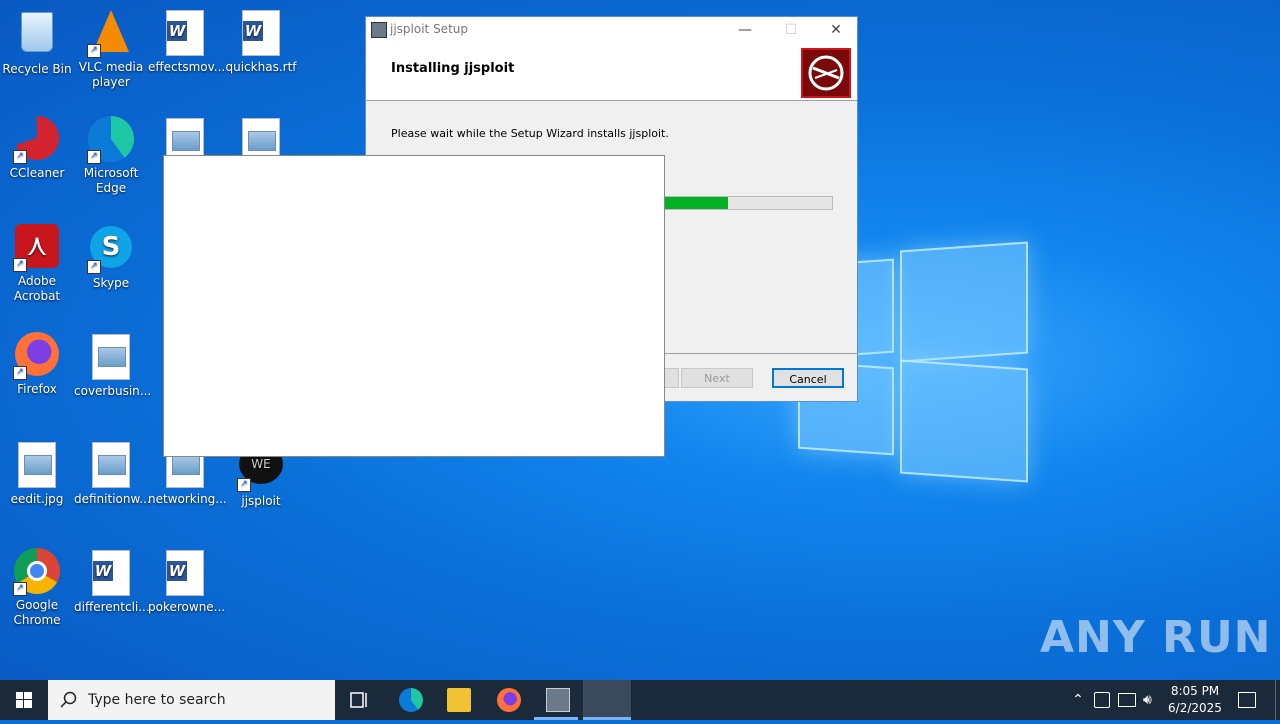 The width and height of the screenshot is (1280, 724). I want to click on taskbar-app-button, so click(607, 700).